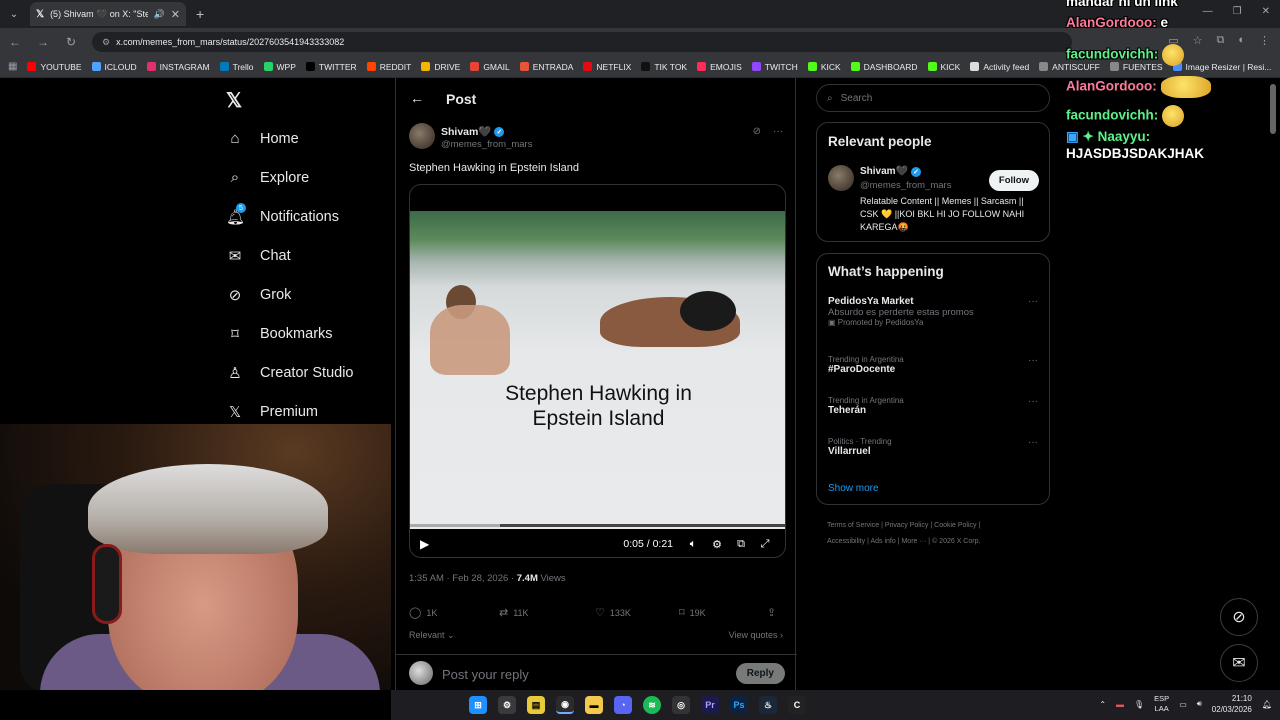 The image size is (1280, 720). I want to click on more-options-icon: ···, so click(778, 131).